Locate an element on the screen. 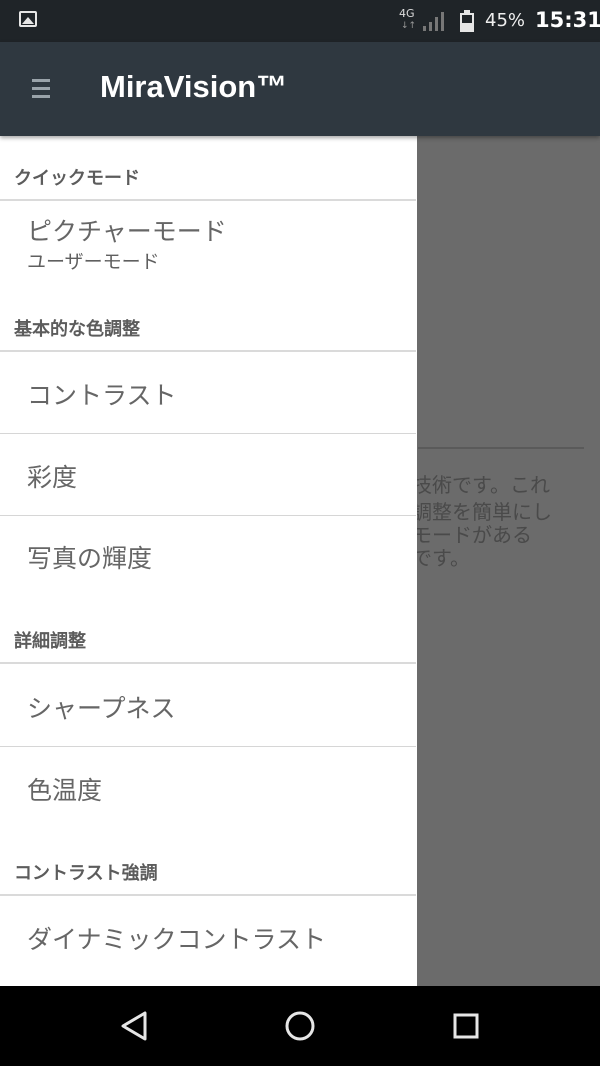  background-text-line: 技術です。これ is located at coordinates (481, 485).